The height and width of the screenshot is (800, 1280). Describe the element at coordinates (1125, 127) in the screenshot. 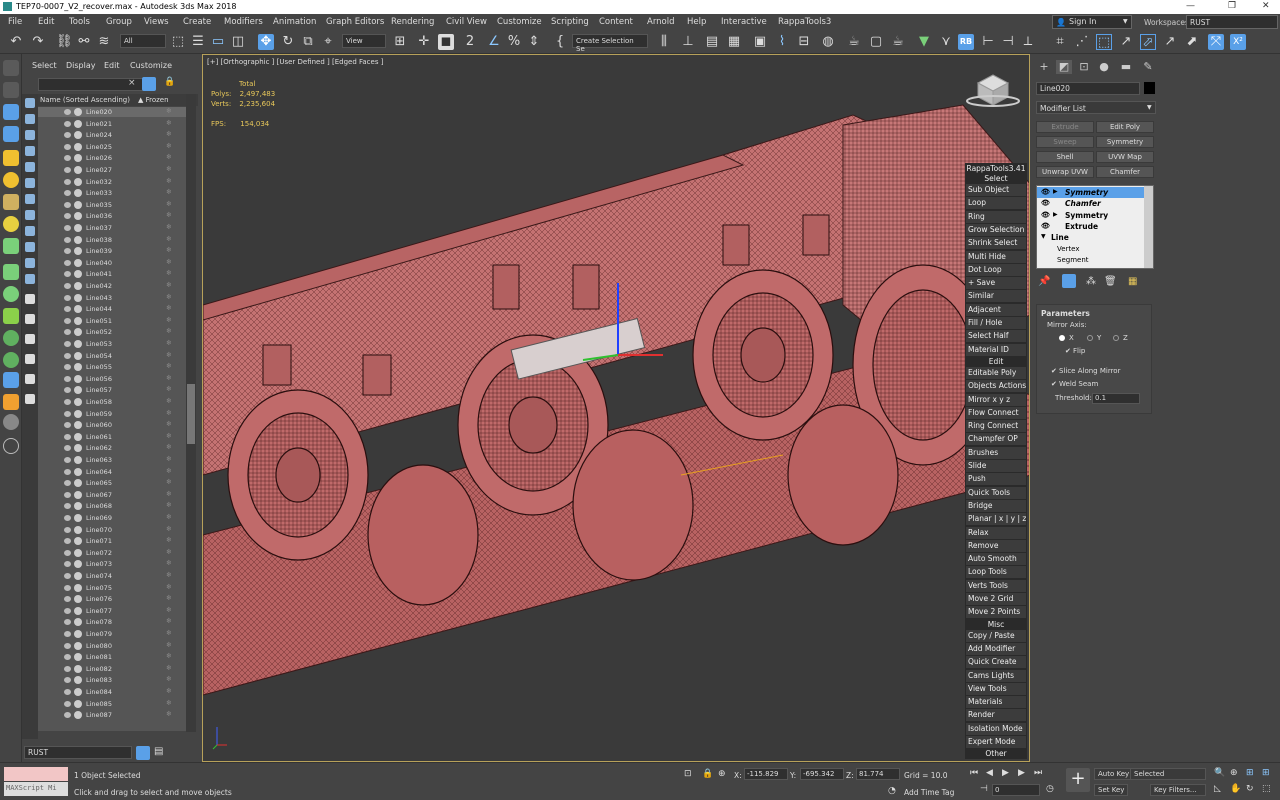

I see `modifier-button: Edit Poly` at that location.